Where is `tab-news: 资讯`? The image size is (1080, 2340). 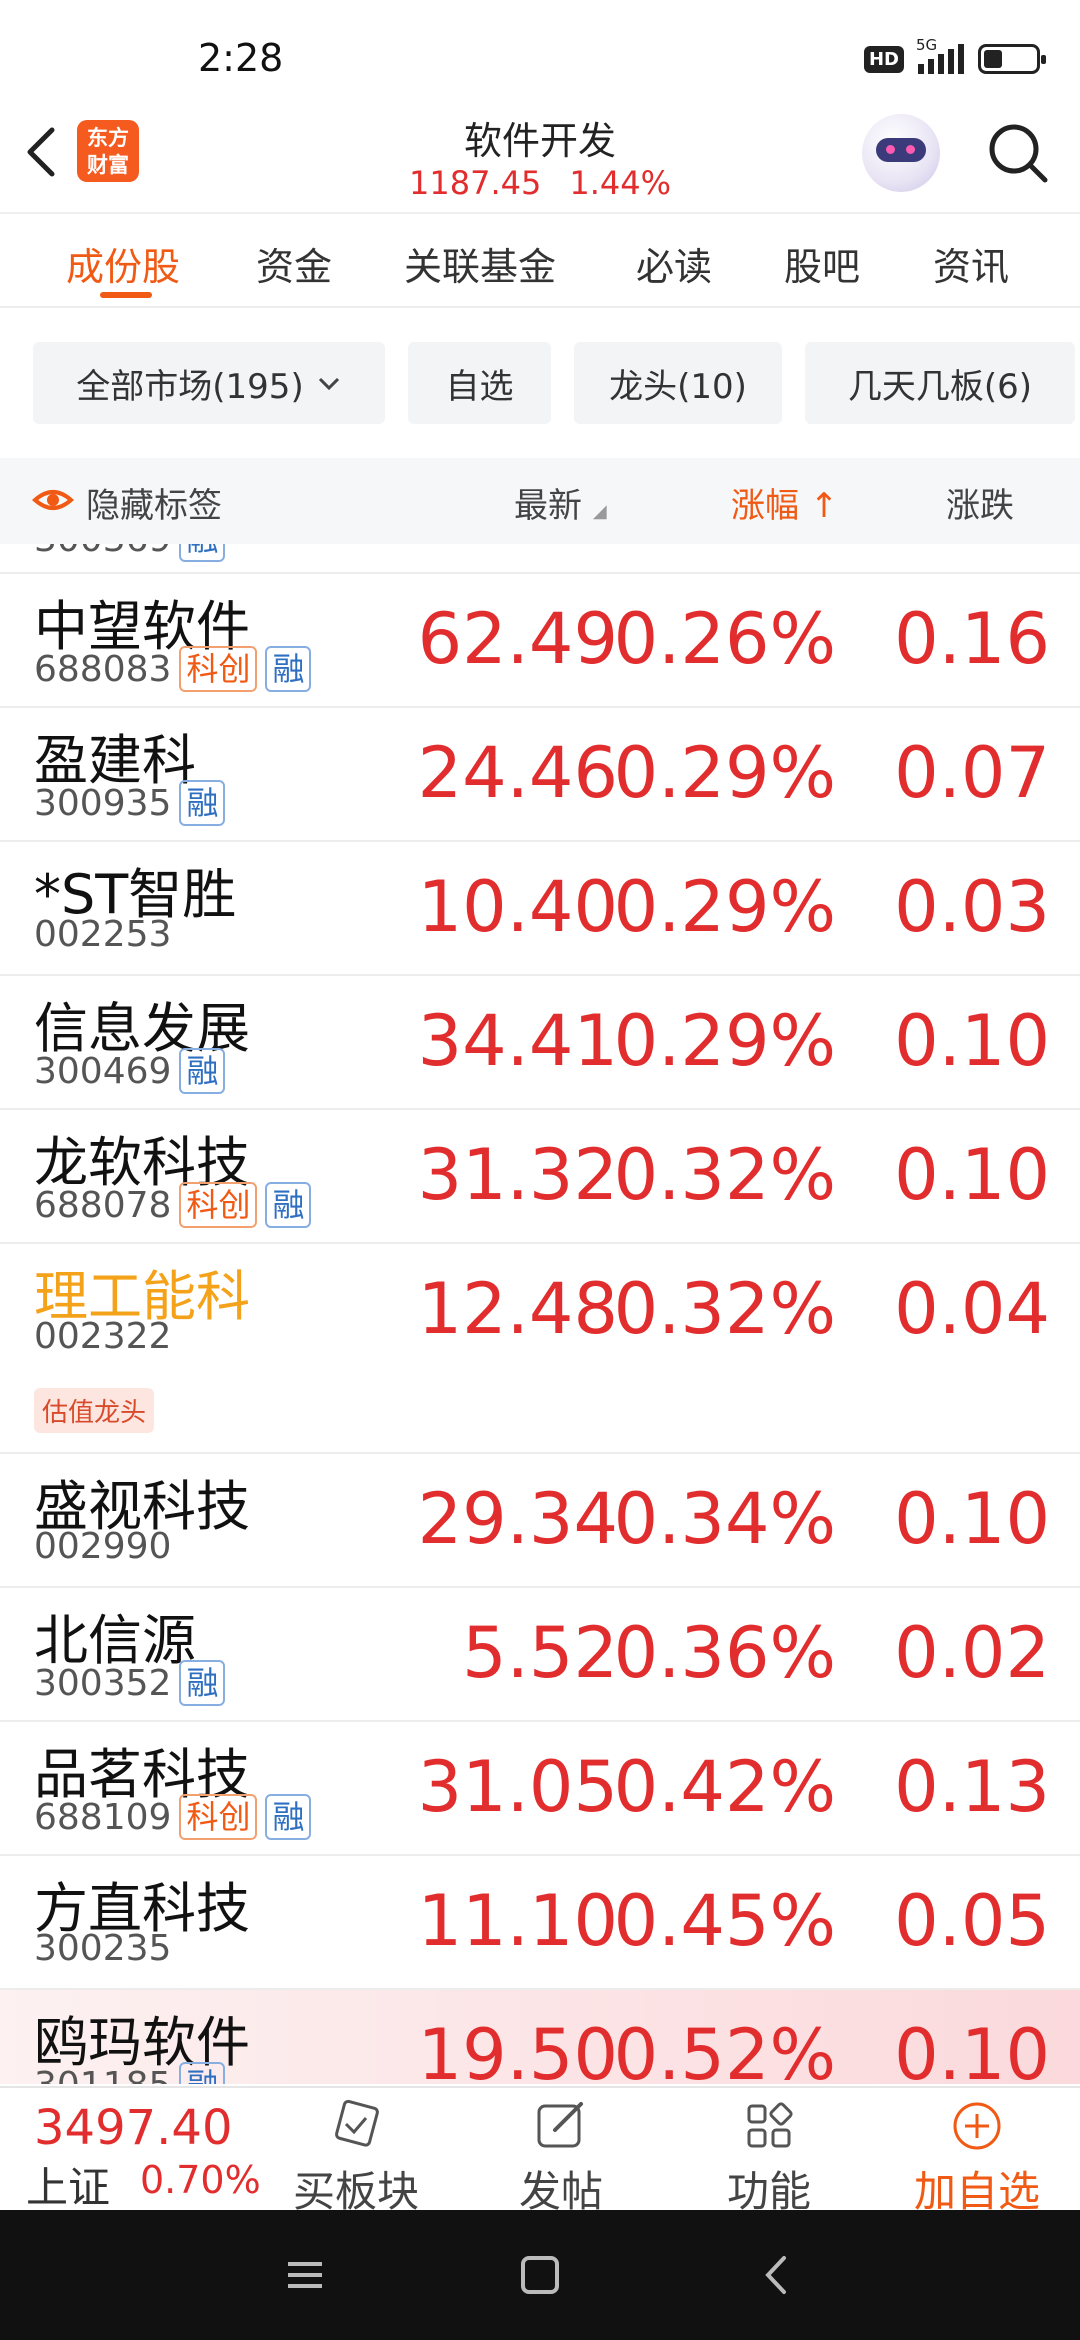
tab-news: 资讯 is located at coordinates (971, 263).